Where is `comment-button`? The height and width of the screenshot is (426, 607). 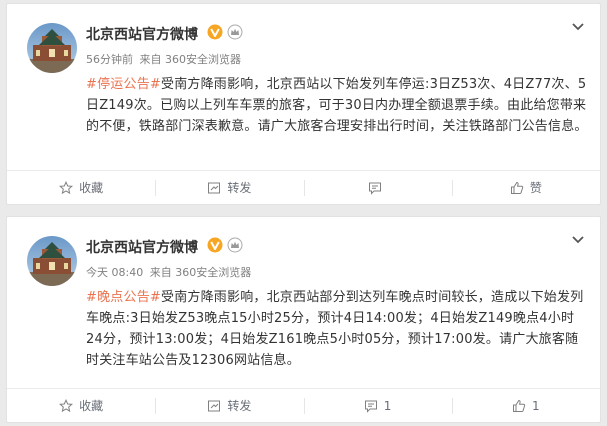
comment-button is located at coordinates (377, 187).